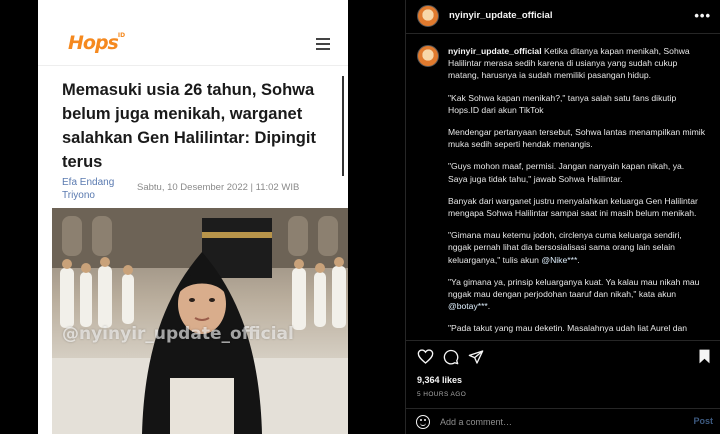 This screenshot has height=434, width=720. What do you see at coordinates (193, 33) in the screenshot?
I see `article-header: HopsID` at bounding box center [193, 33].